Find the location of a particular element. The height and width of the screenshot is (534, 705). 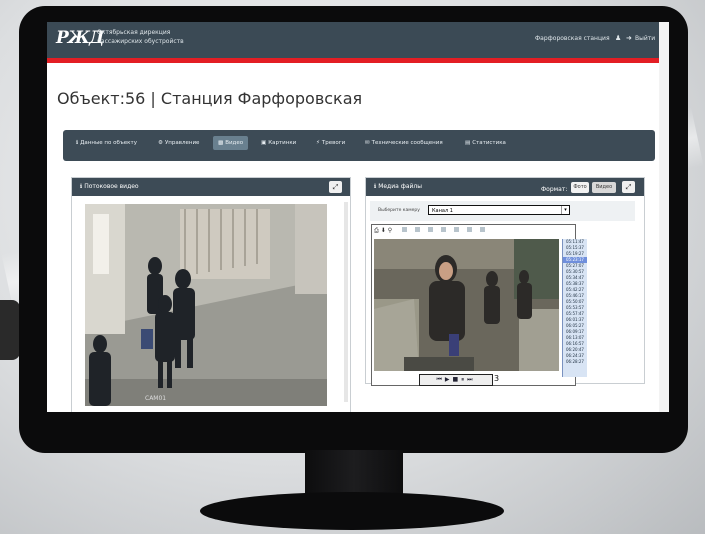

message-icon: ✉ is located at coordinates (367, 143).